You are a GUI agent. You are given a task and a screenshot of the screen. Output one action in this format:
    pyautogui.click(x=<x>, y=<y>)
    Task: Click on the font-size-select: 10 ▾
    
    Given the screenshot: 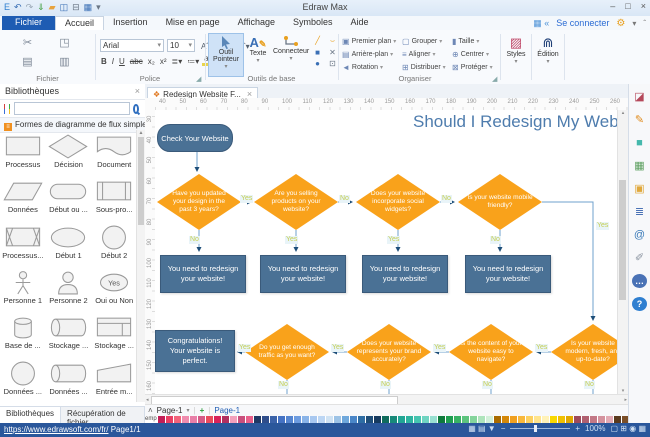 What is the action you would take?
    pyautogui.click(x=181, y=45)
    